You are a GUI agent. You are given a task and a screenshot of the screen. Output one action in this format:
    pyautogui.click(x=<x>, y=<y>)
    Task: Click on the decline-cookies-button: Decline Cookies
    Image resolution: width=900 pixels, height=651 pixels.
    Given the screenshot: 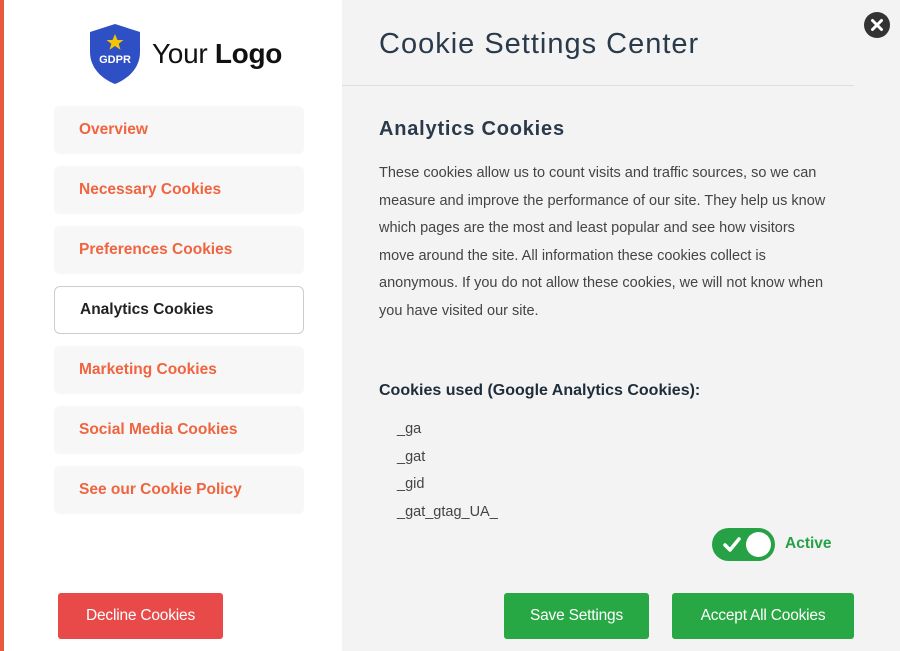 What is the action you would take?
    pyautogui.click(x=140, y=616)
    